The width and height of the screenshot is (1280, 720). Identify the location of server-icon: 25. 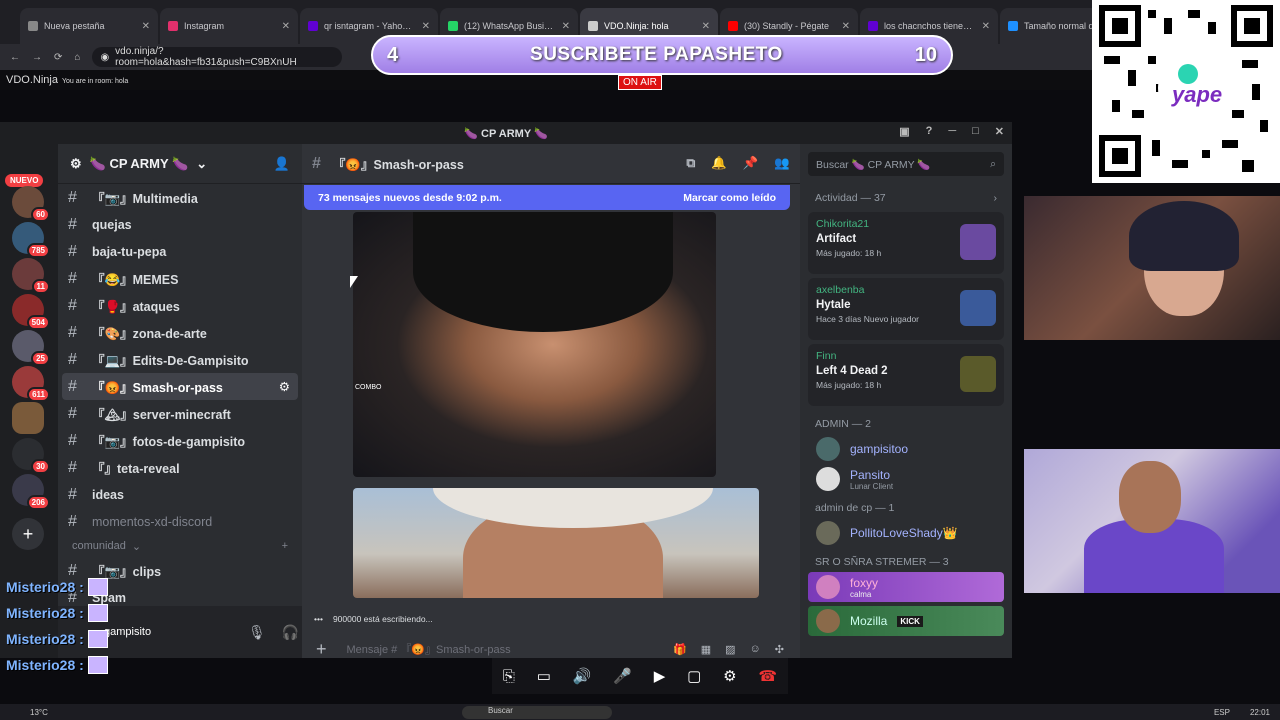
(31, 348).